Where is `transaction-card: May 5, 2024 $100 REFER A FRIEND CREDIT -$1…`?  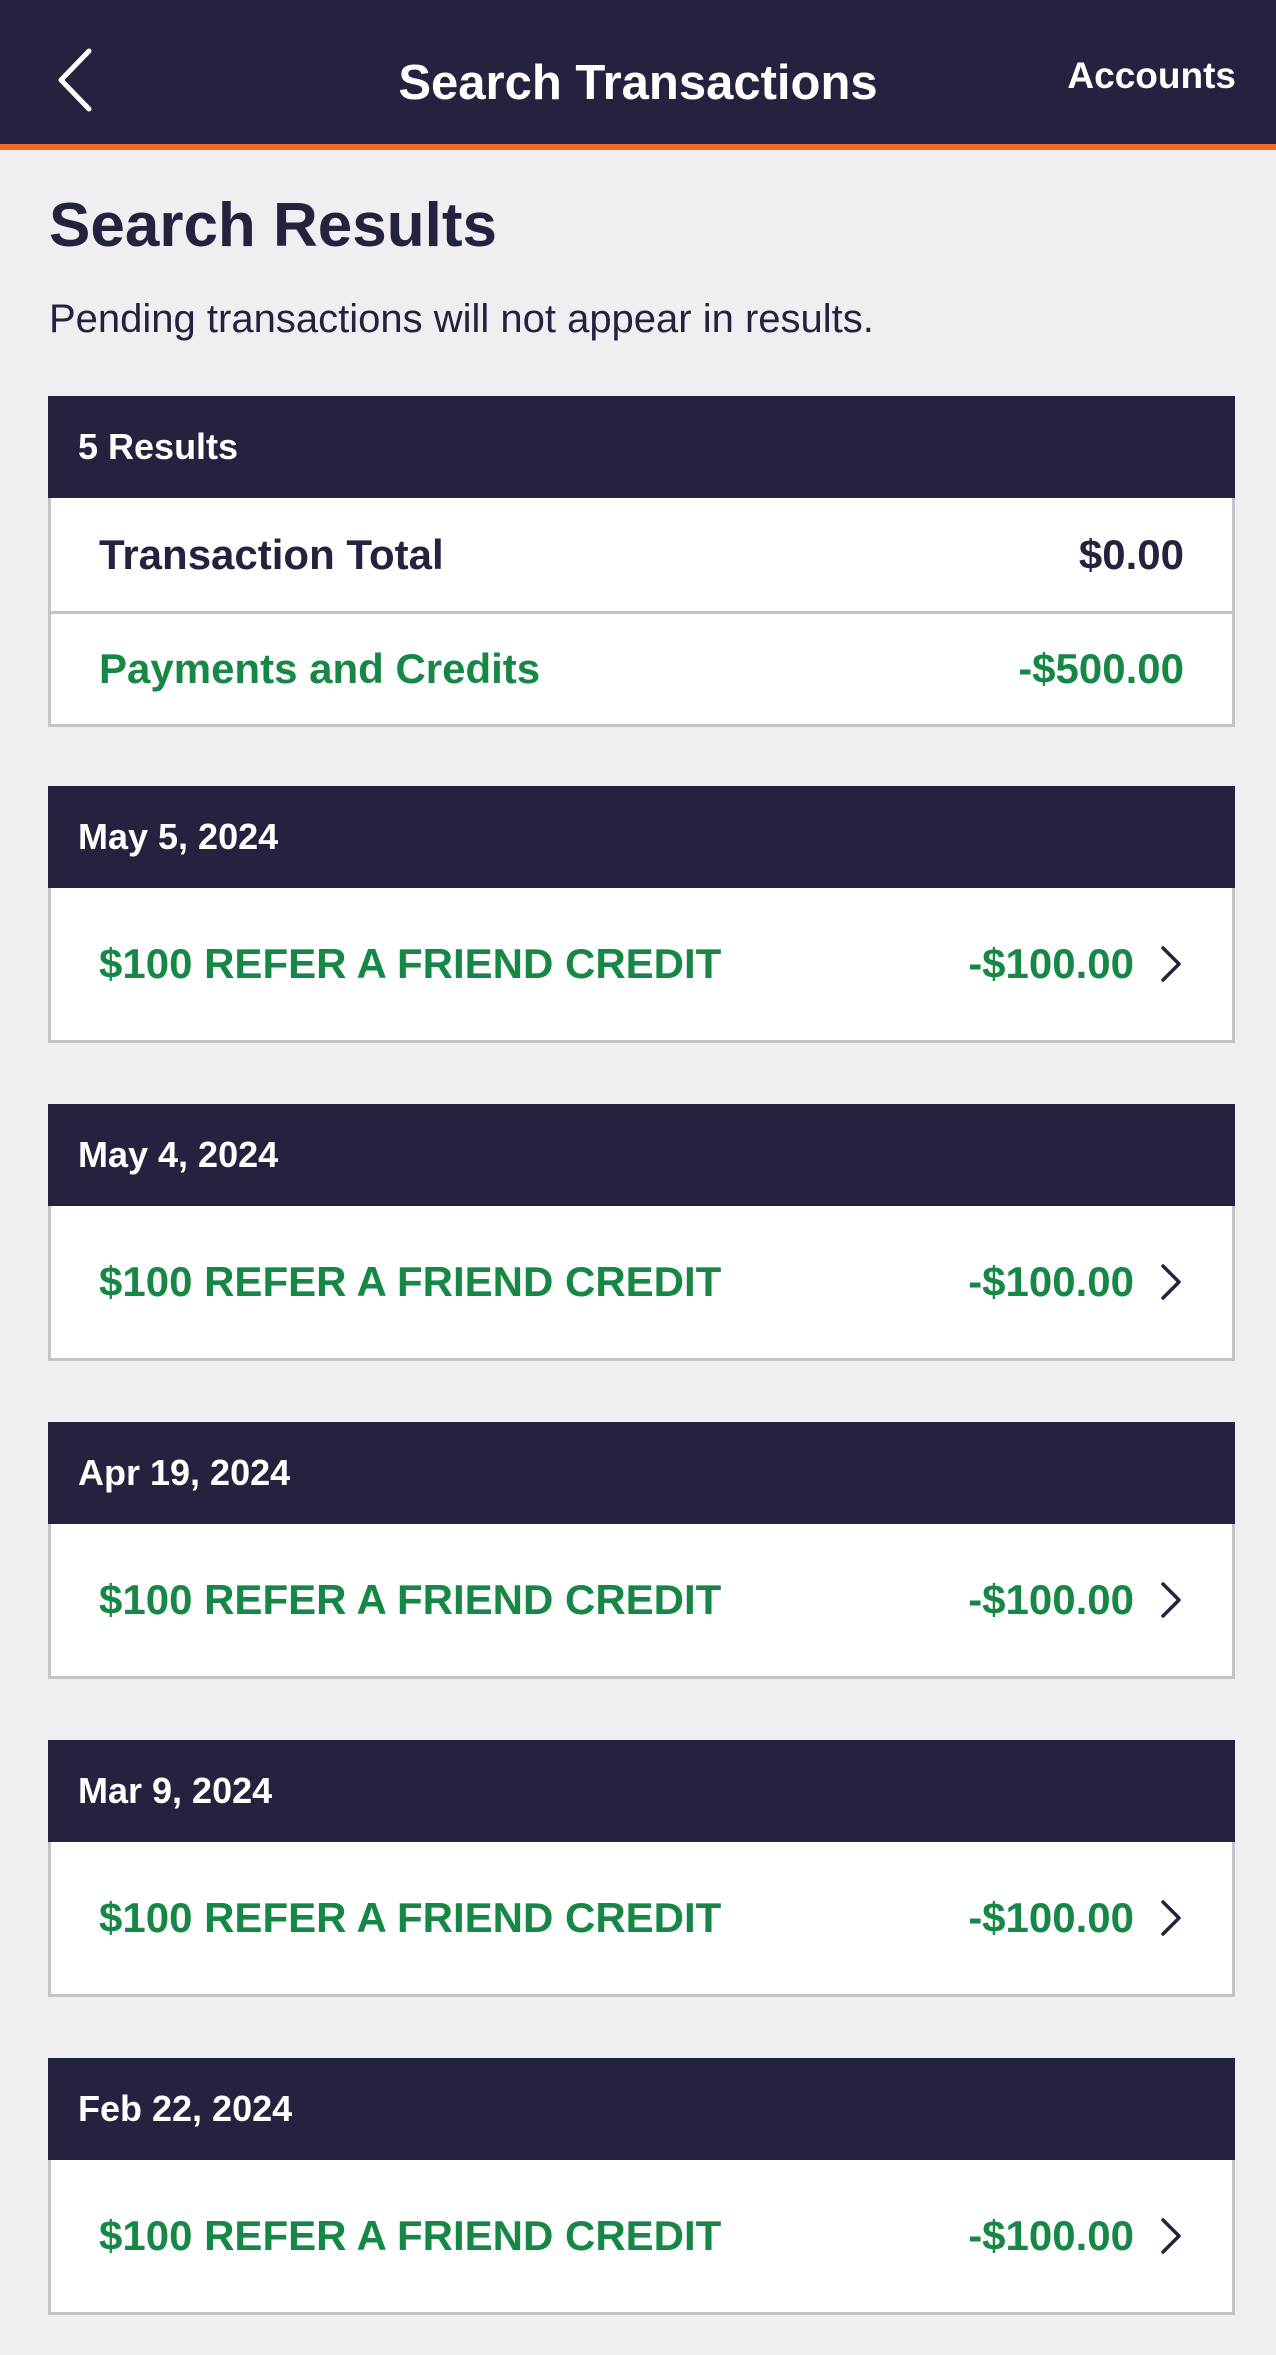
transaction-card: May 5, 2024 $100 REFER A FRIEND CREDIT -$1… is located at coordinates (641, 914).